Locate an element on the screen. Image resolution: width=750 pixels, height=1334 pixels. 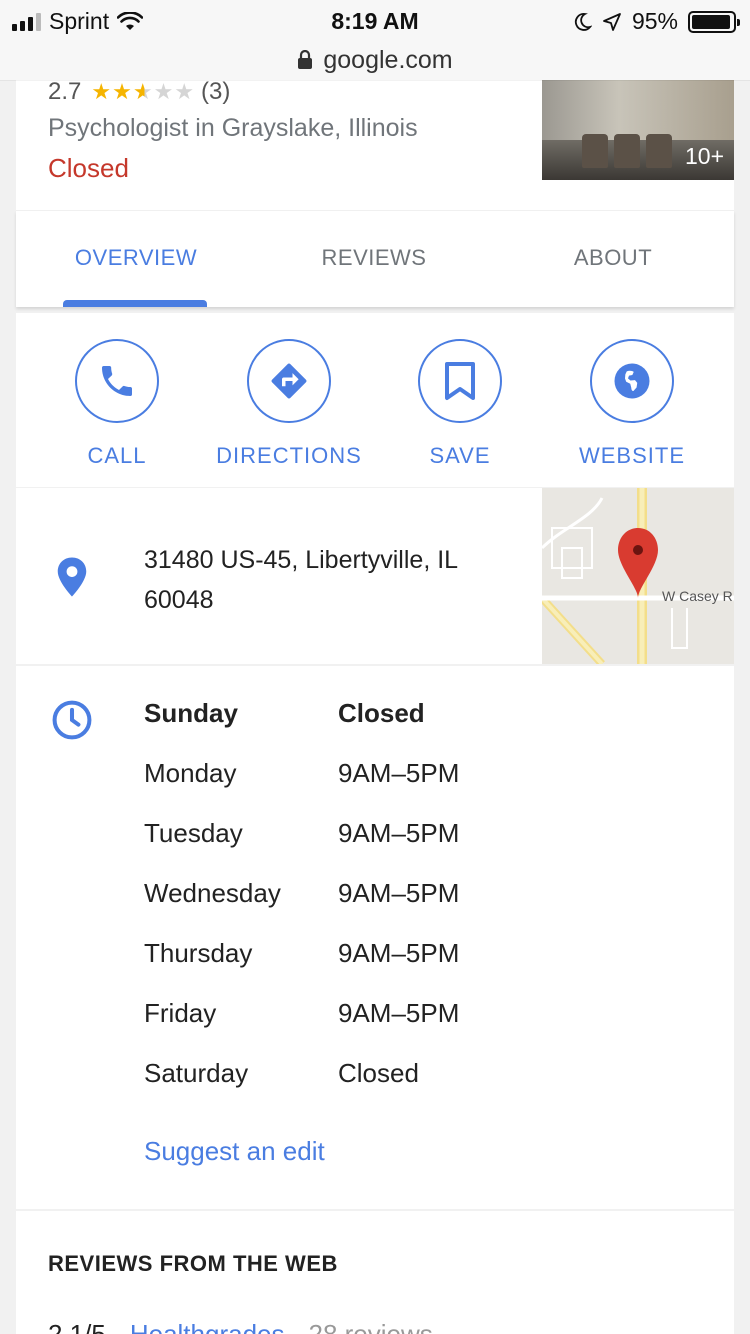
web-review-score: 2.1/5 is located at coordinates (77, 1326).